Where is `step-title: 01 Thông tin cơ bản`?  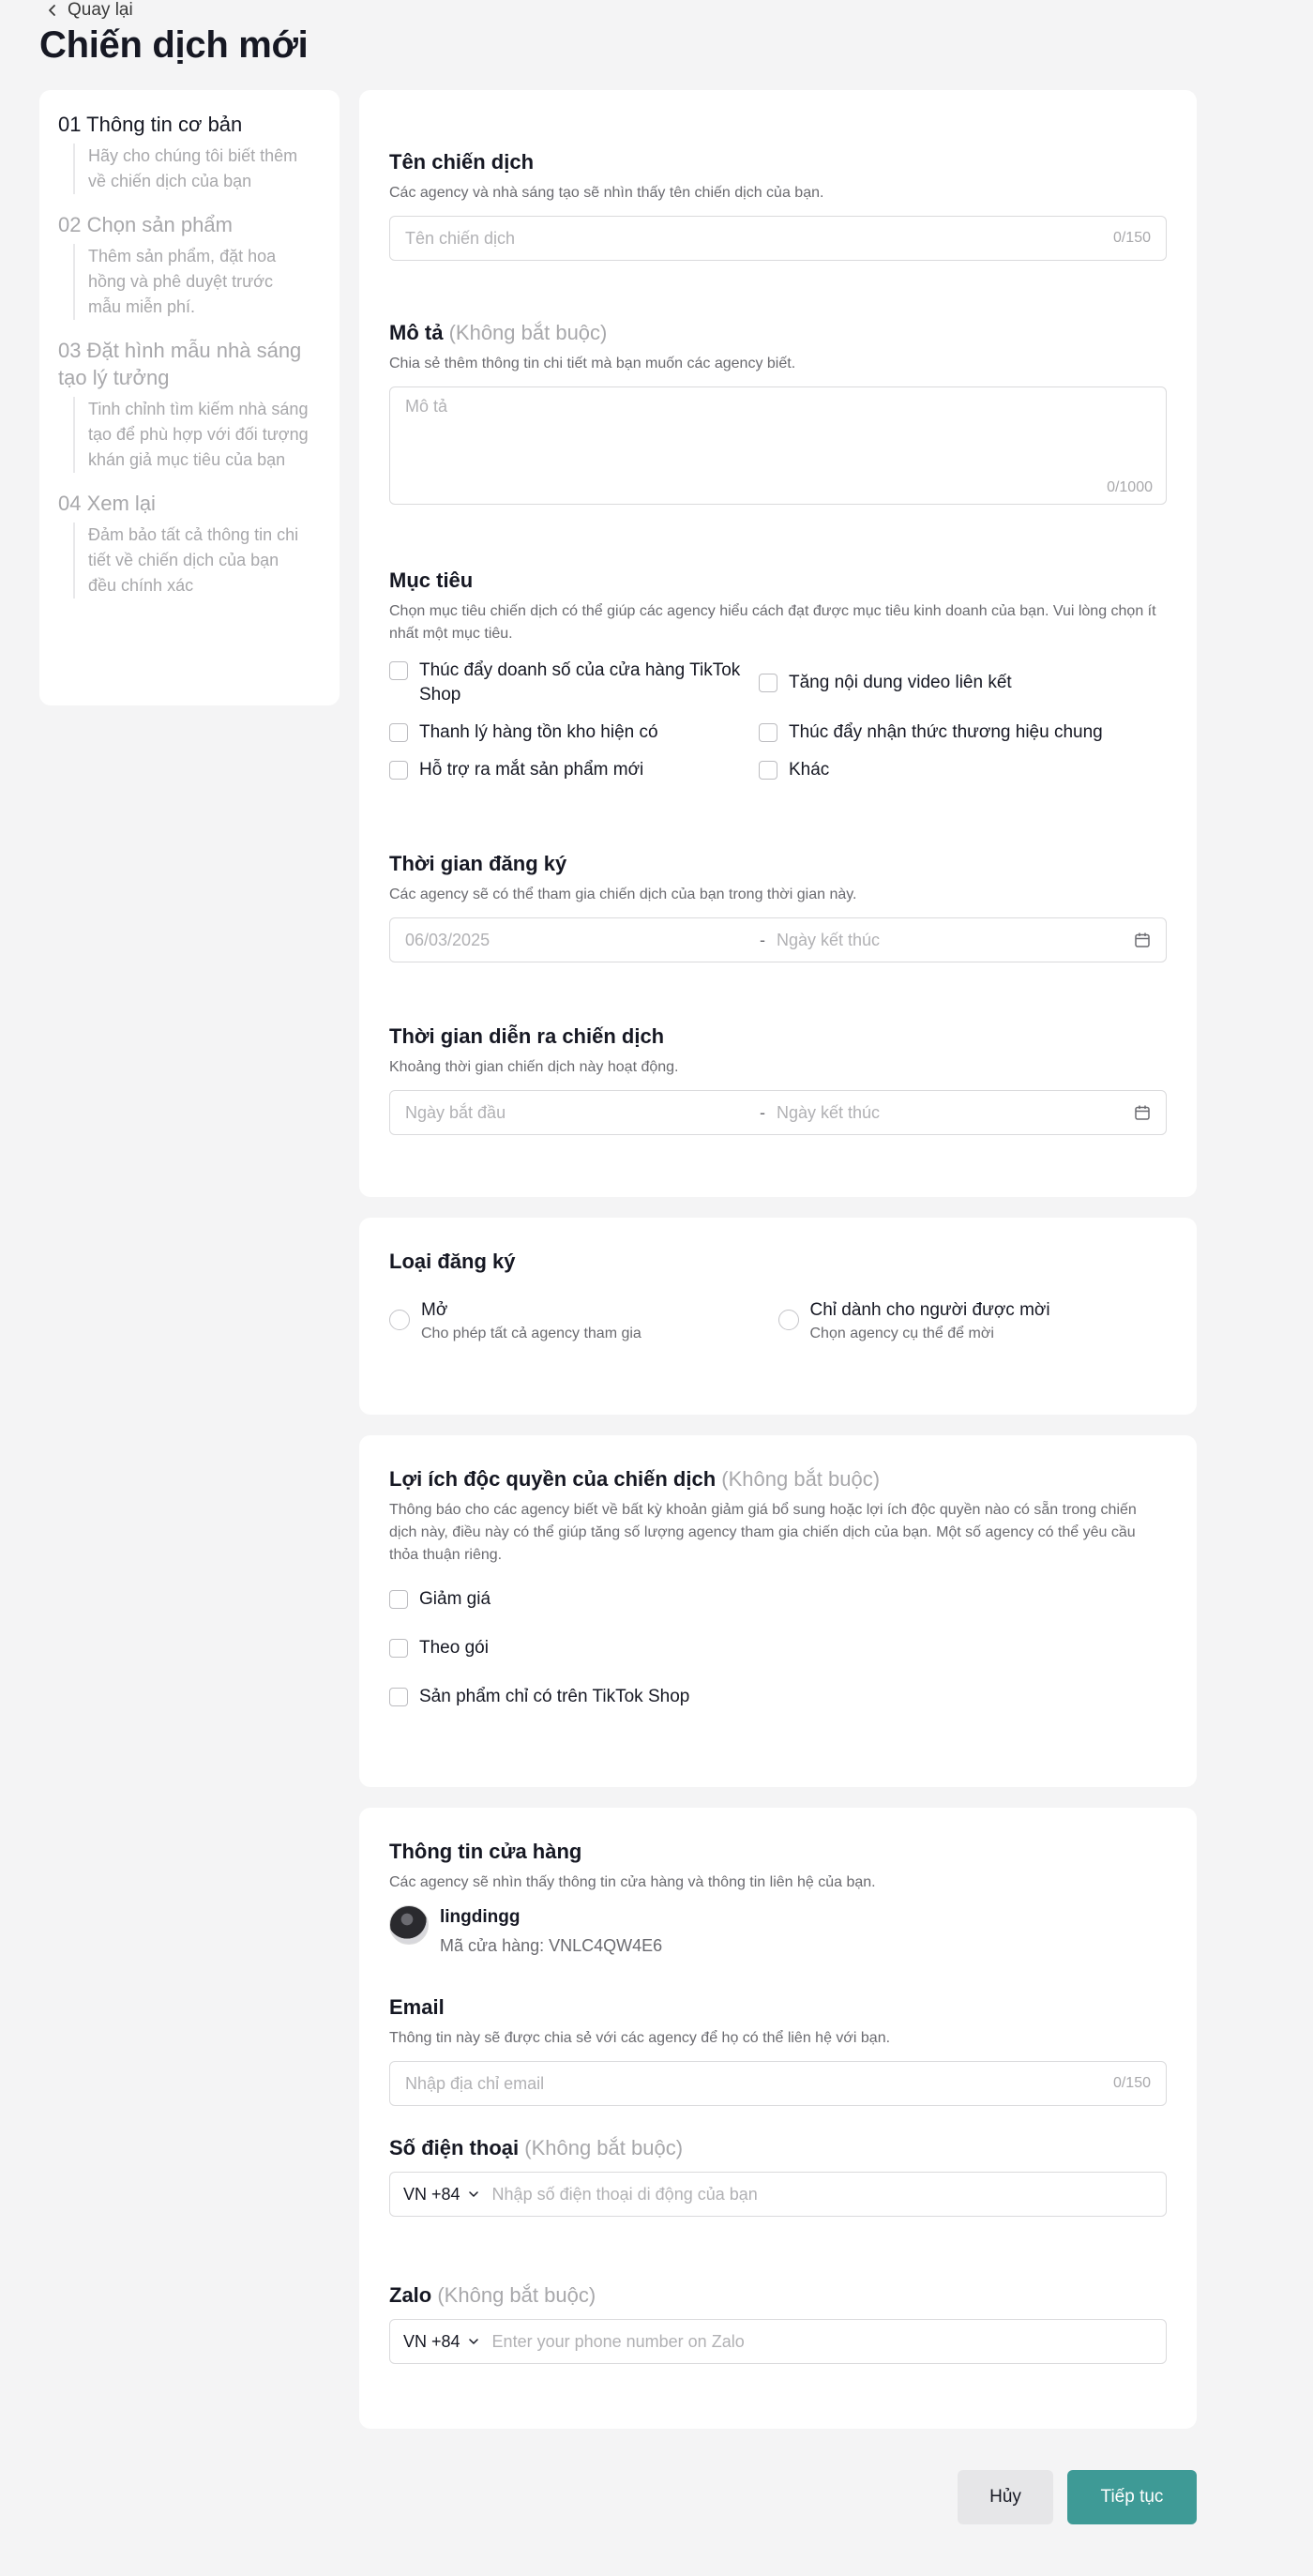 step-title: 01 Thông tin cơ bản is located at coordinates (150, 124).